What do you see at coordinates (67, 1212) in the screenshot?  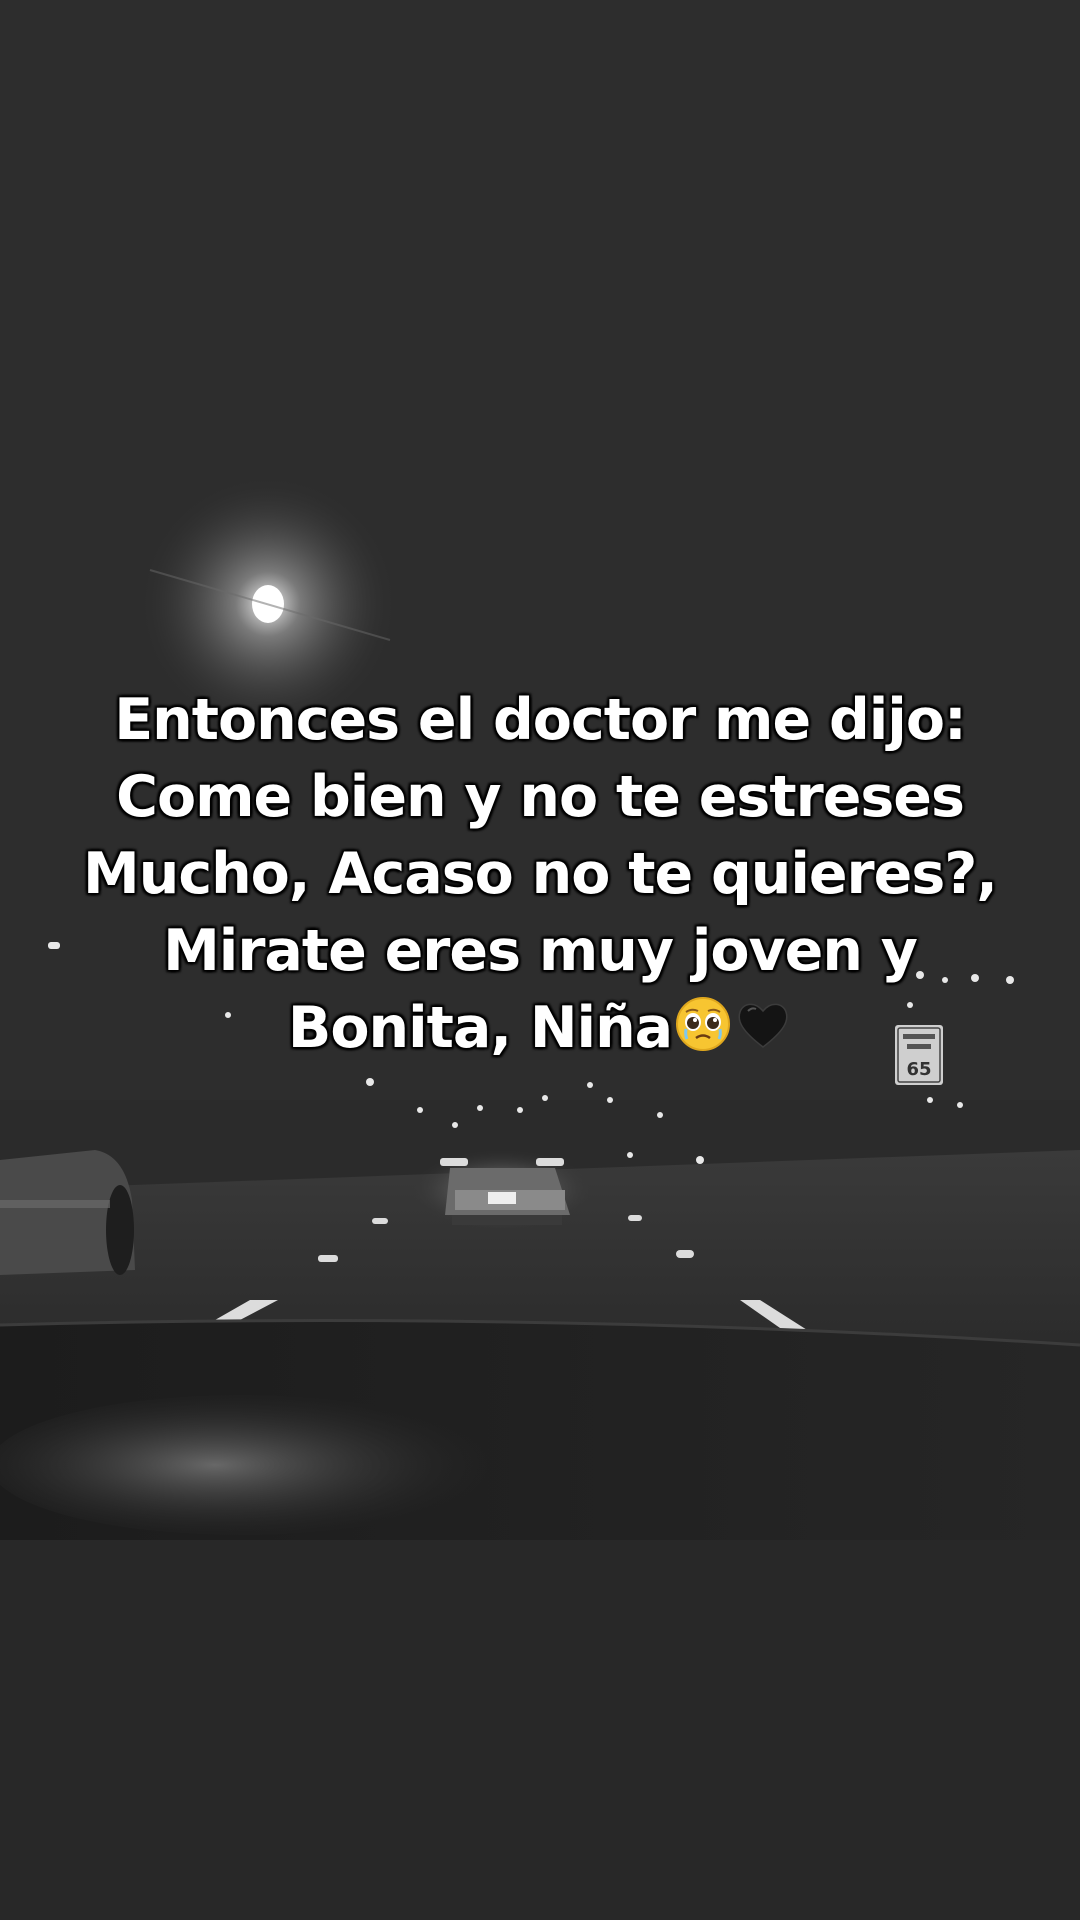 I see `left-car` at bounding box center [67, 1212].